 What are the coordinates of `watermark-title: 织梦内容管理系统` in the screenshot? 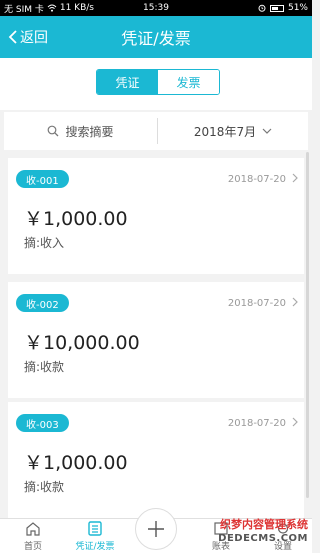 It's located at (264, 524).